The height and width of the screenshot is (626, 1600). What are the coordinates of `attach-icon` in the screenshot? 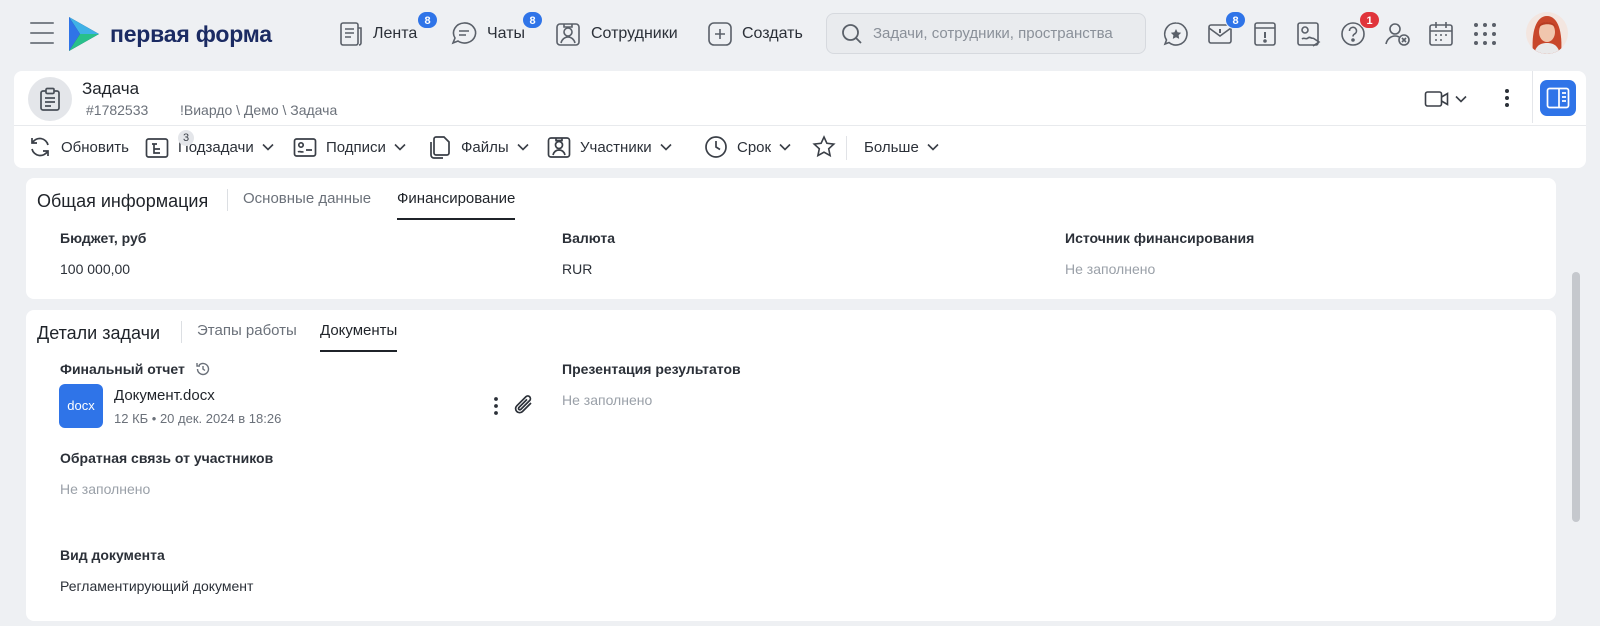 It's located at (524, 405).